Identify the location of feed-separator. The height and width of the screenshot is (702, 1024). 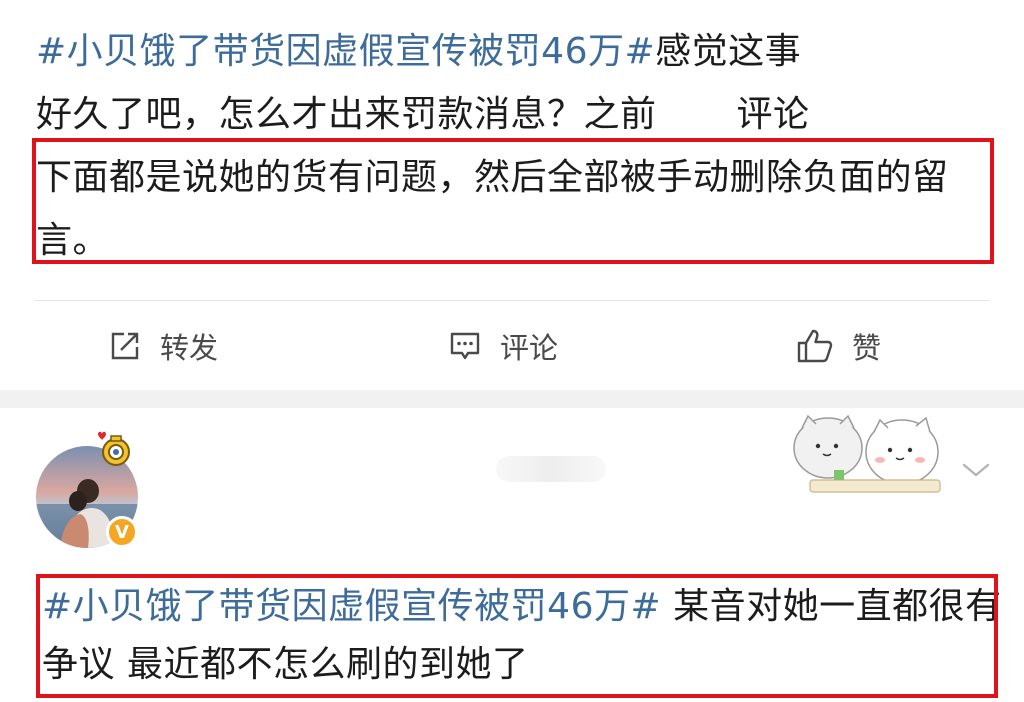
(512, 399).